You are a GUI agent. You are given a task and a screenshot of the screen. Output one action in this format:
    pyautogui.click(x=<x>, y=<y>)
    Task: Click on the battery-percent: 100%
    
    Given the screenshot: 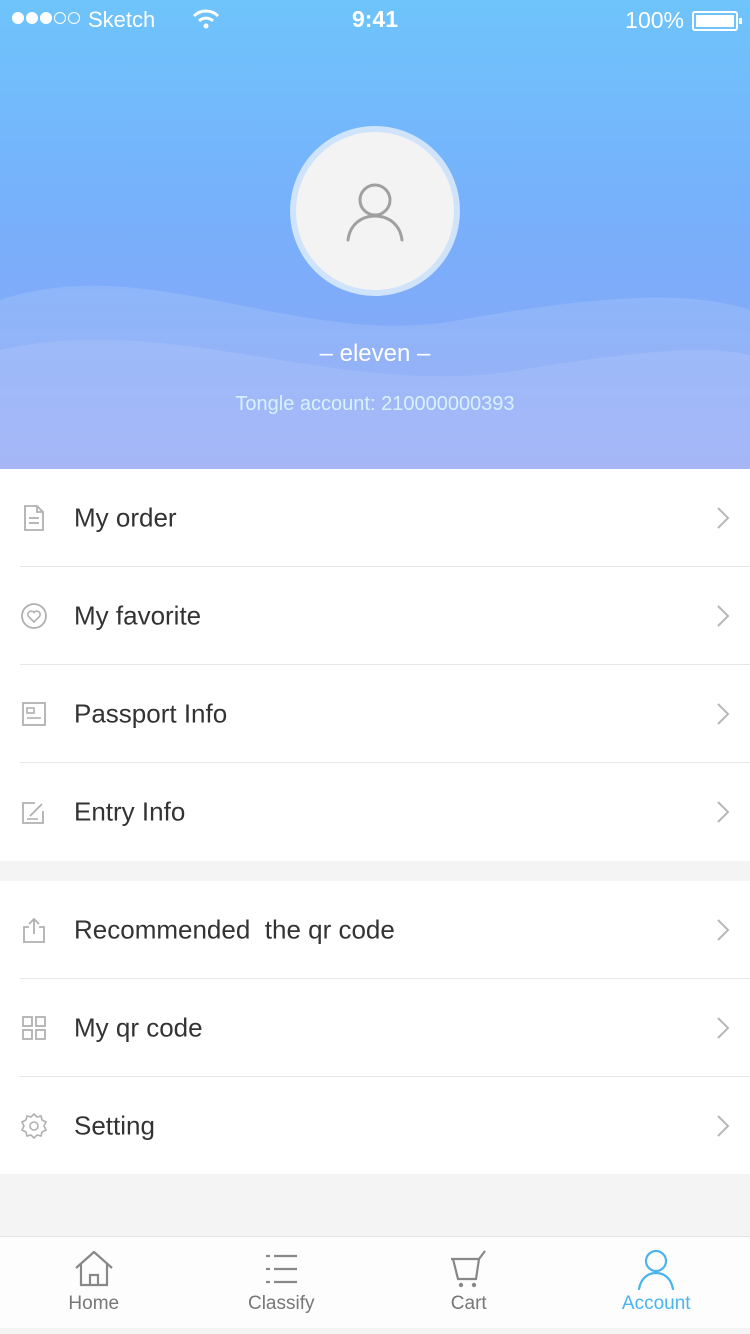 What is the action you would take?
    pyautogui.click(x=654, y=20)
    